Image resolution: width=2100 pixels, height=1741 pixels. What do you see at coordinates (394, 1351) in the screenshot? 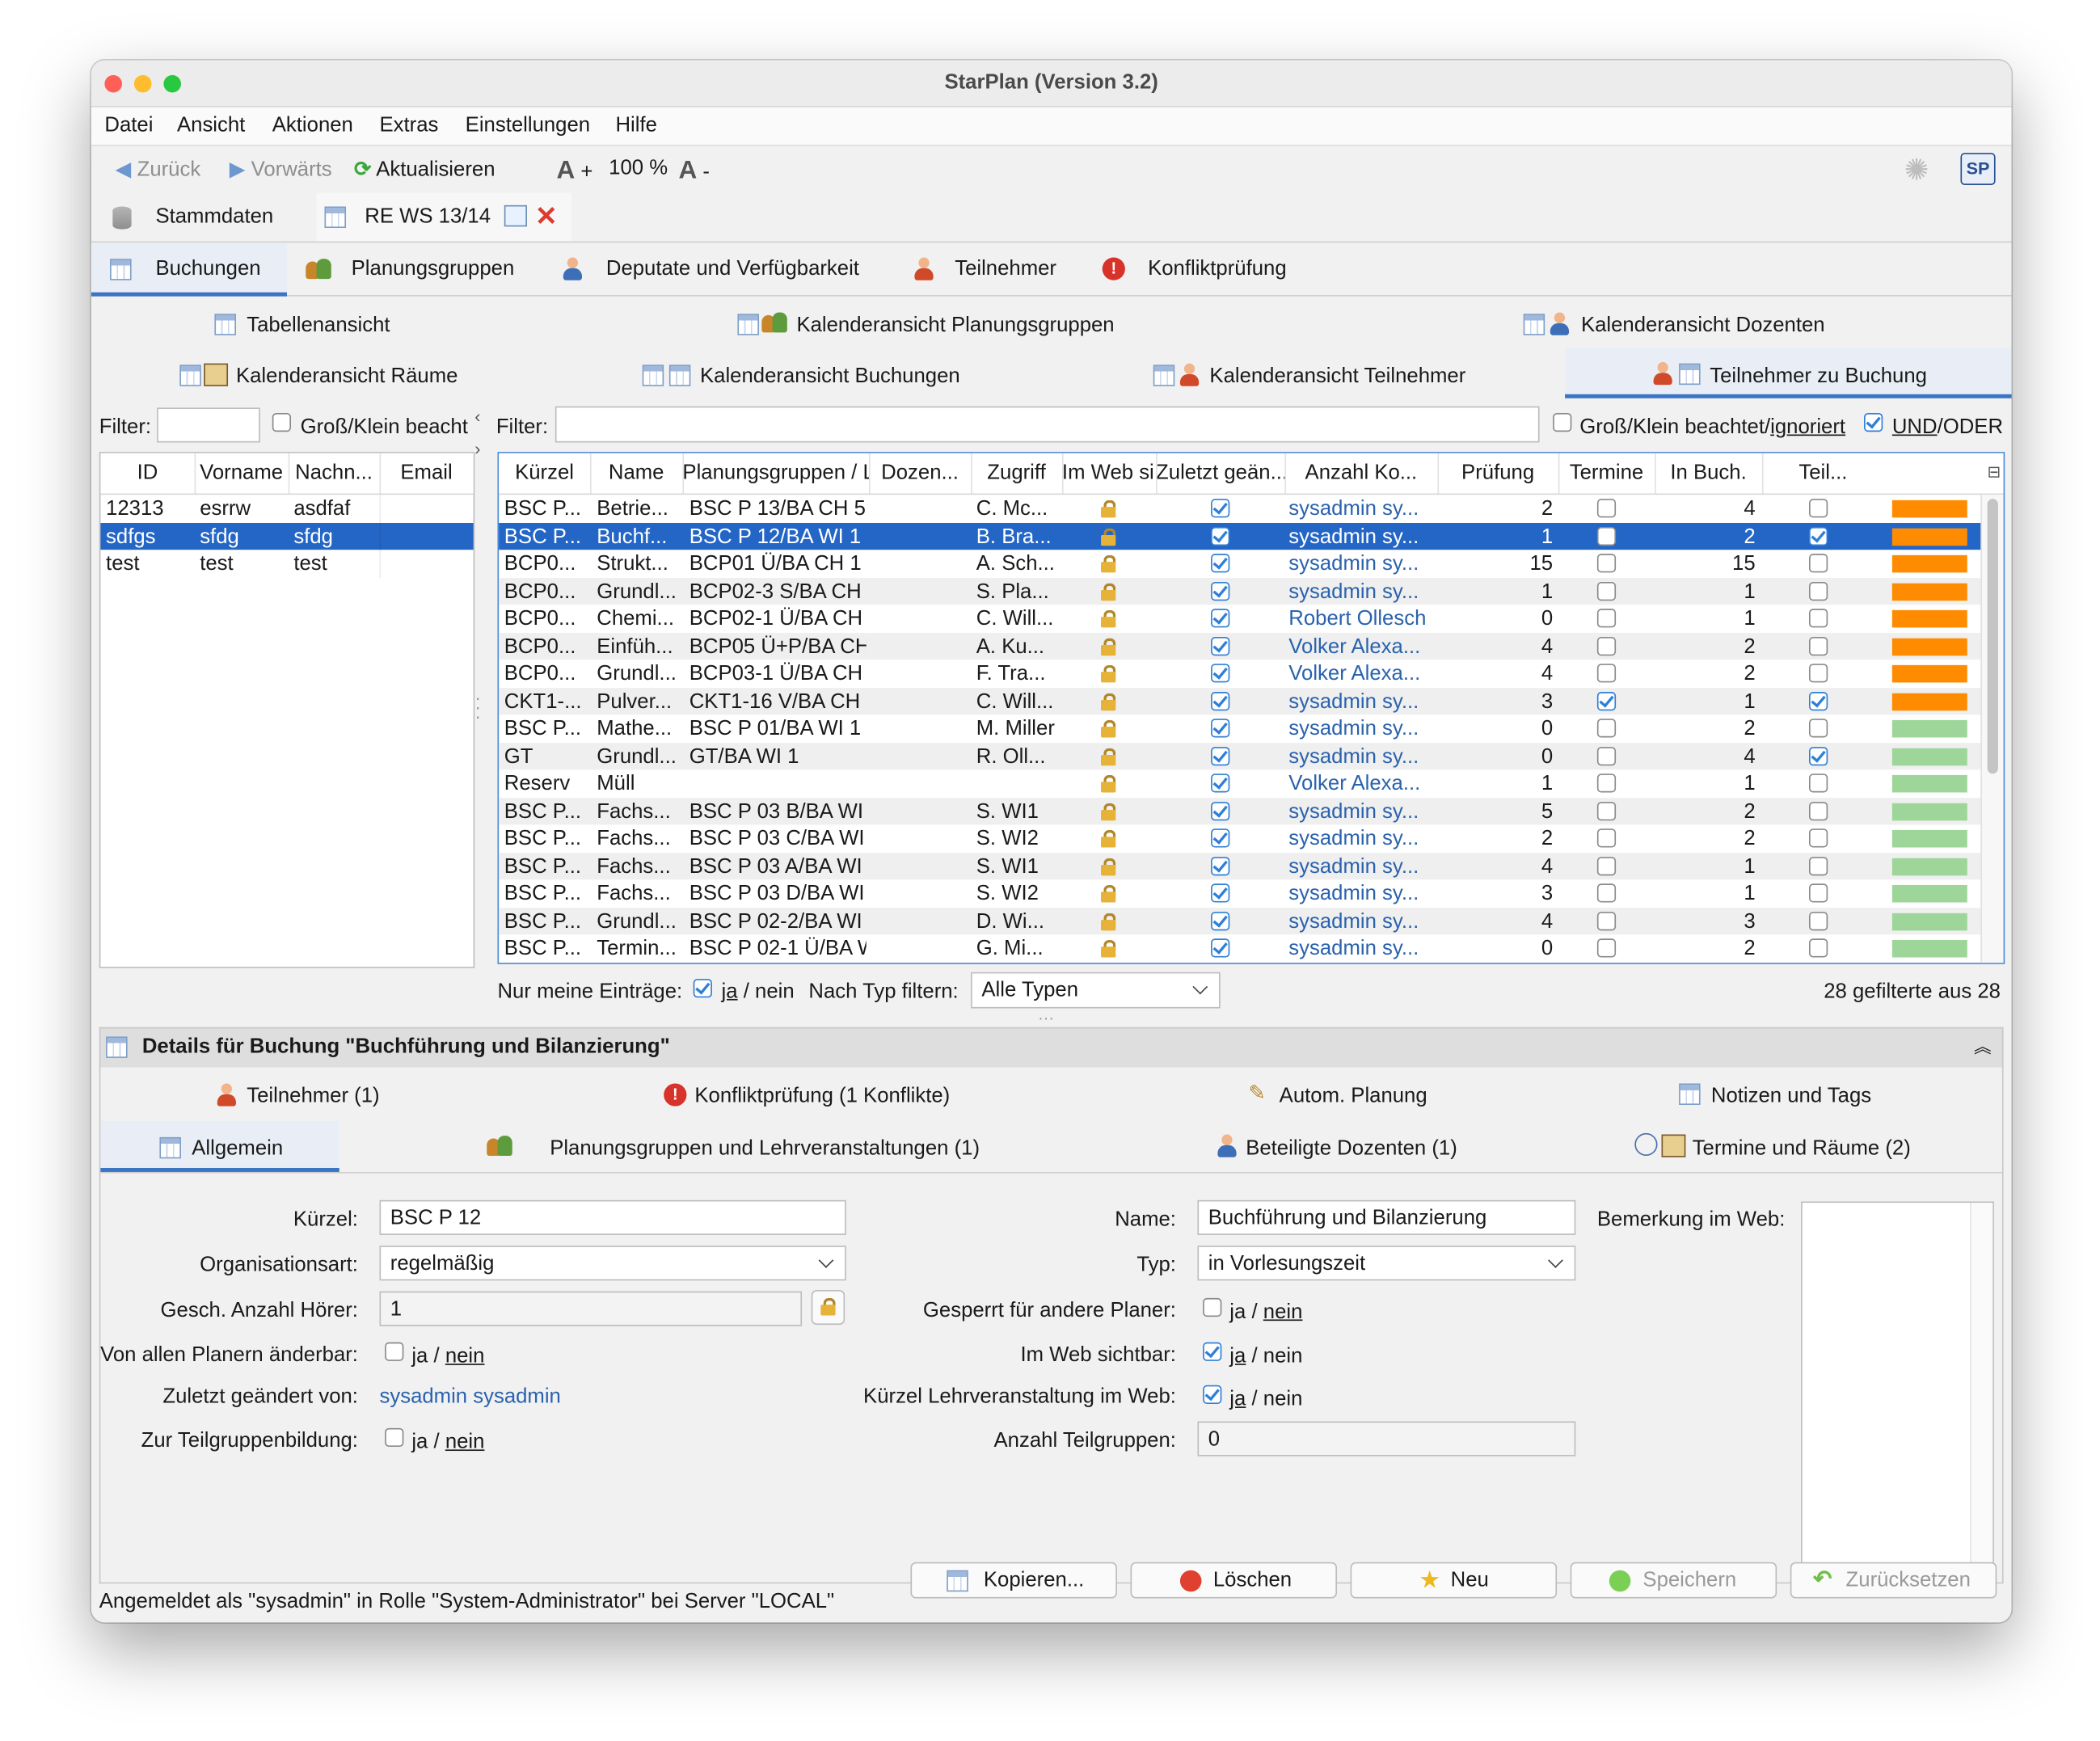
I see `aenderbar-checkbox` at bounding box center [394, 1351].